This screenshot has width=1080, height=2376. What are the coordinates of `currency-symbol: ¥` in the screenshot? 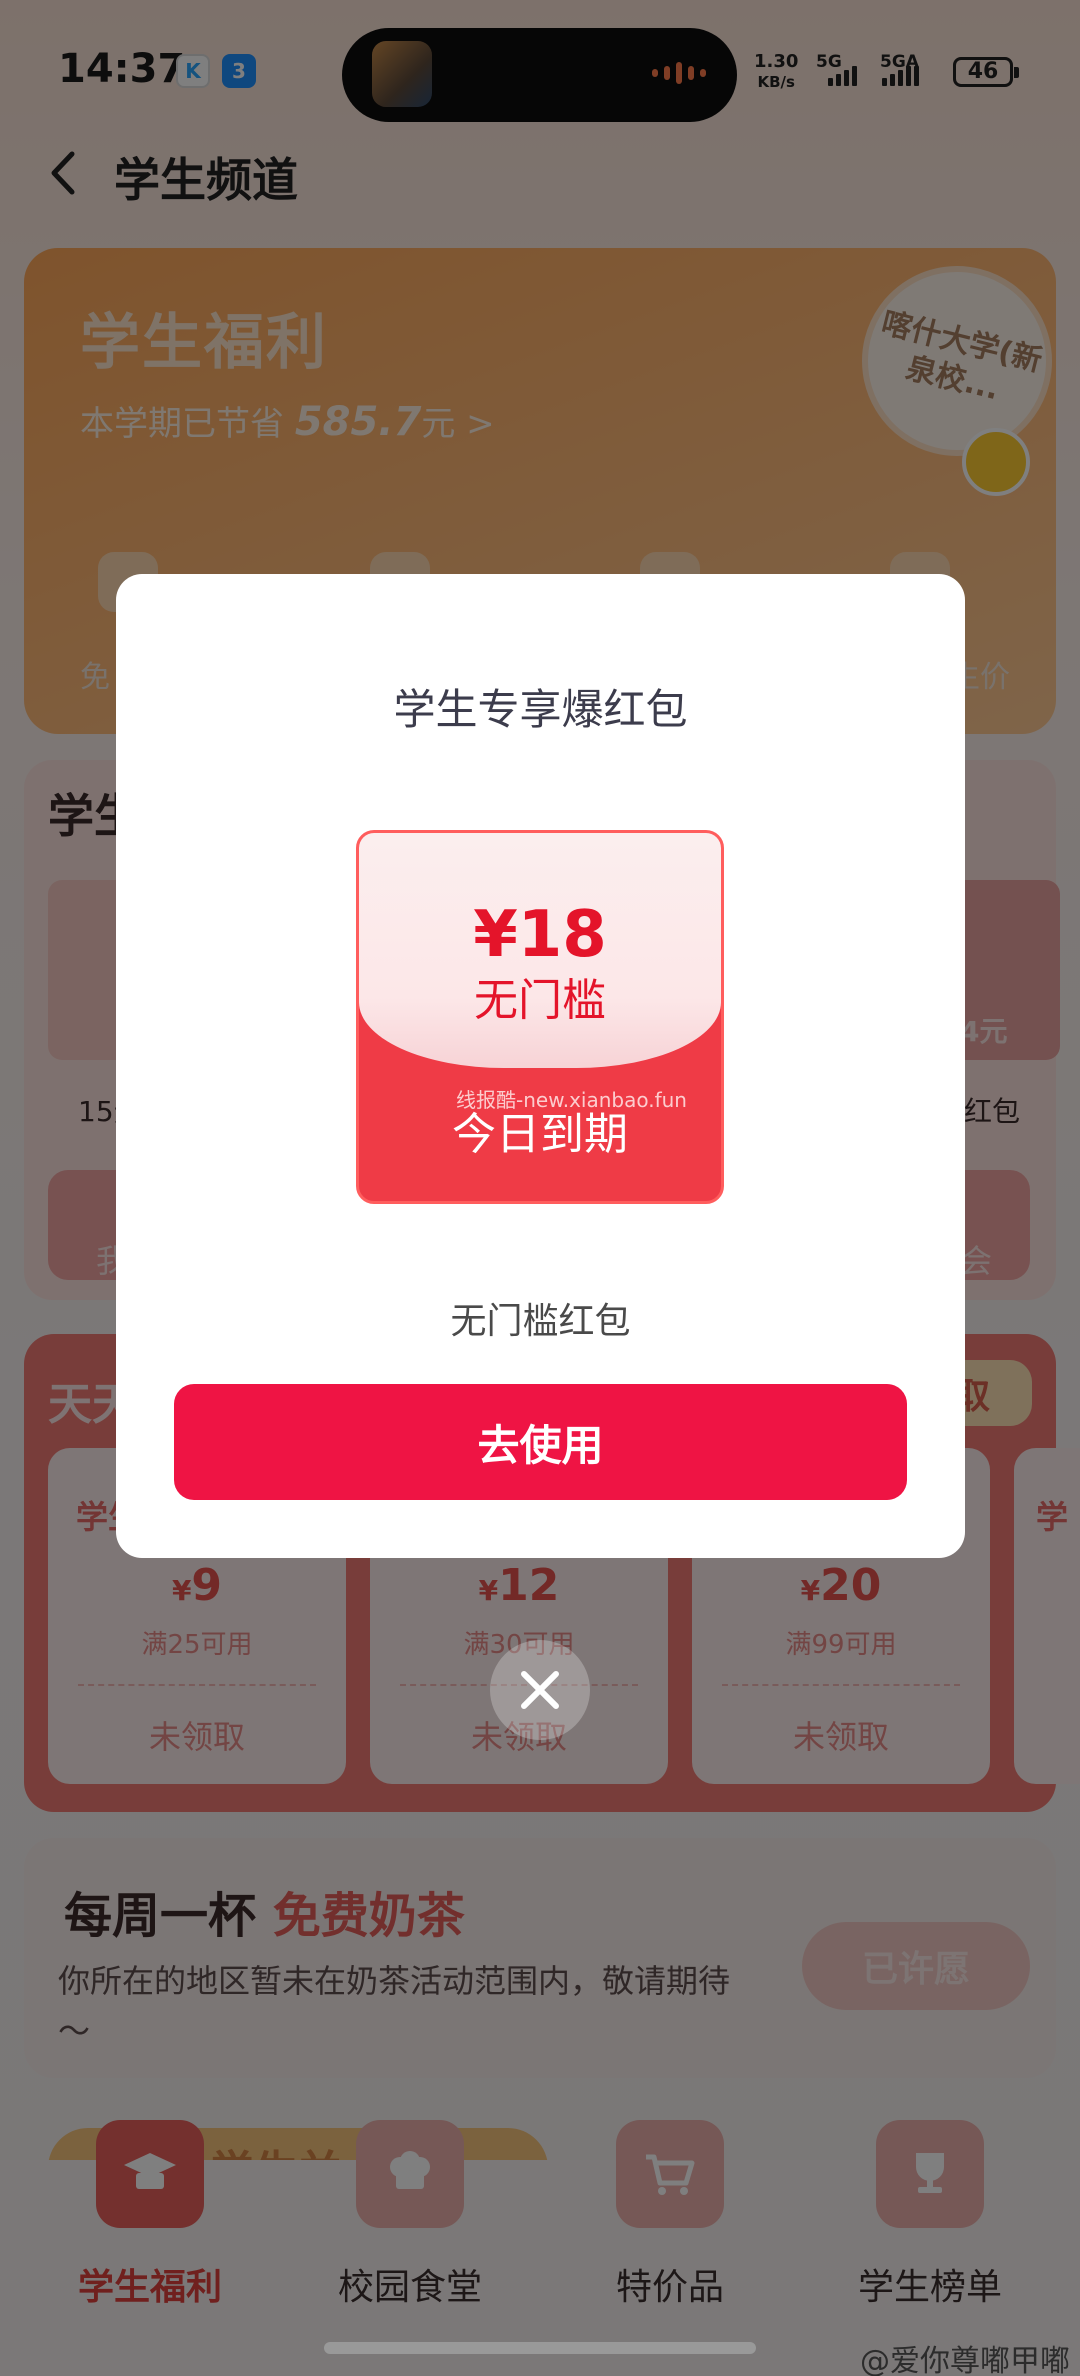 It's located at (495, 935).